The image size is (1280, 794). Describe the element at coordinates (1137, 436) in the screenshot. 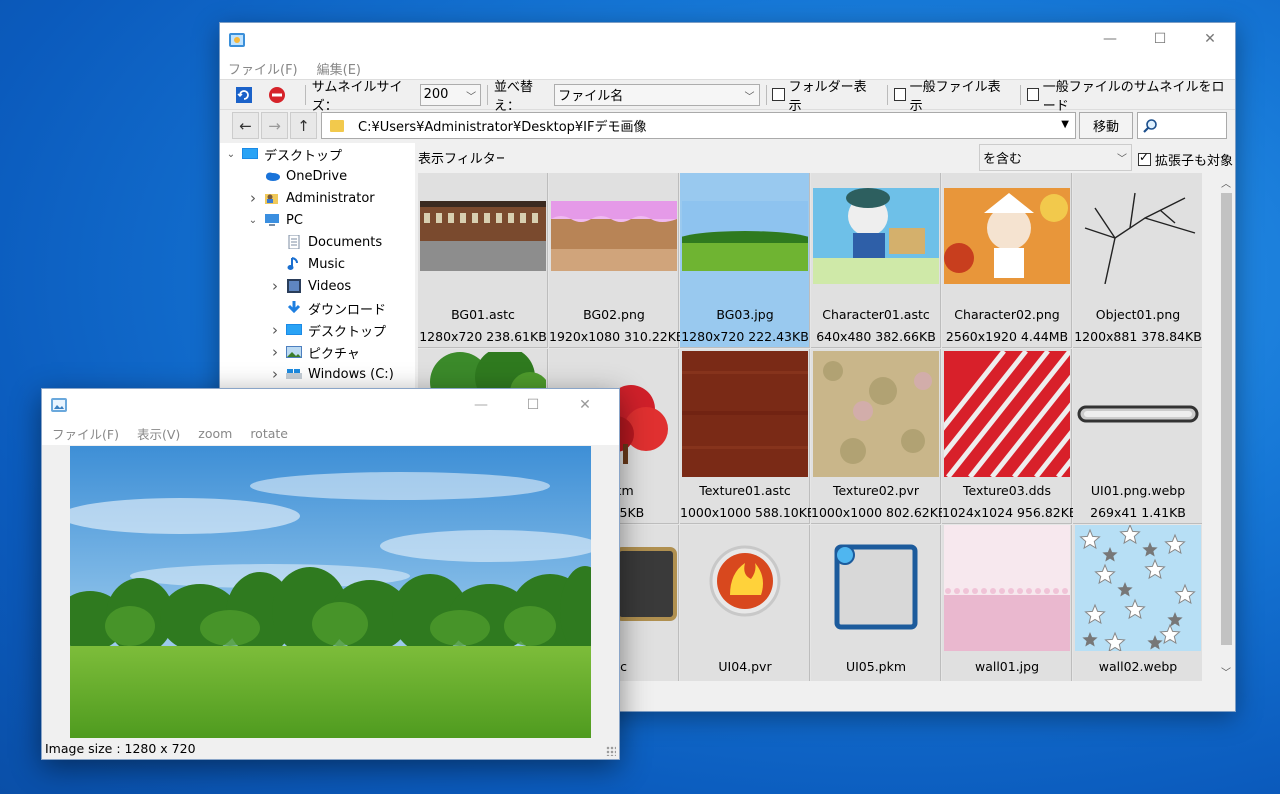

I see `thumbnail-item: UI01.png.webp 269x41 1.41KB` at that location.